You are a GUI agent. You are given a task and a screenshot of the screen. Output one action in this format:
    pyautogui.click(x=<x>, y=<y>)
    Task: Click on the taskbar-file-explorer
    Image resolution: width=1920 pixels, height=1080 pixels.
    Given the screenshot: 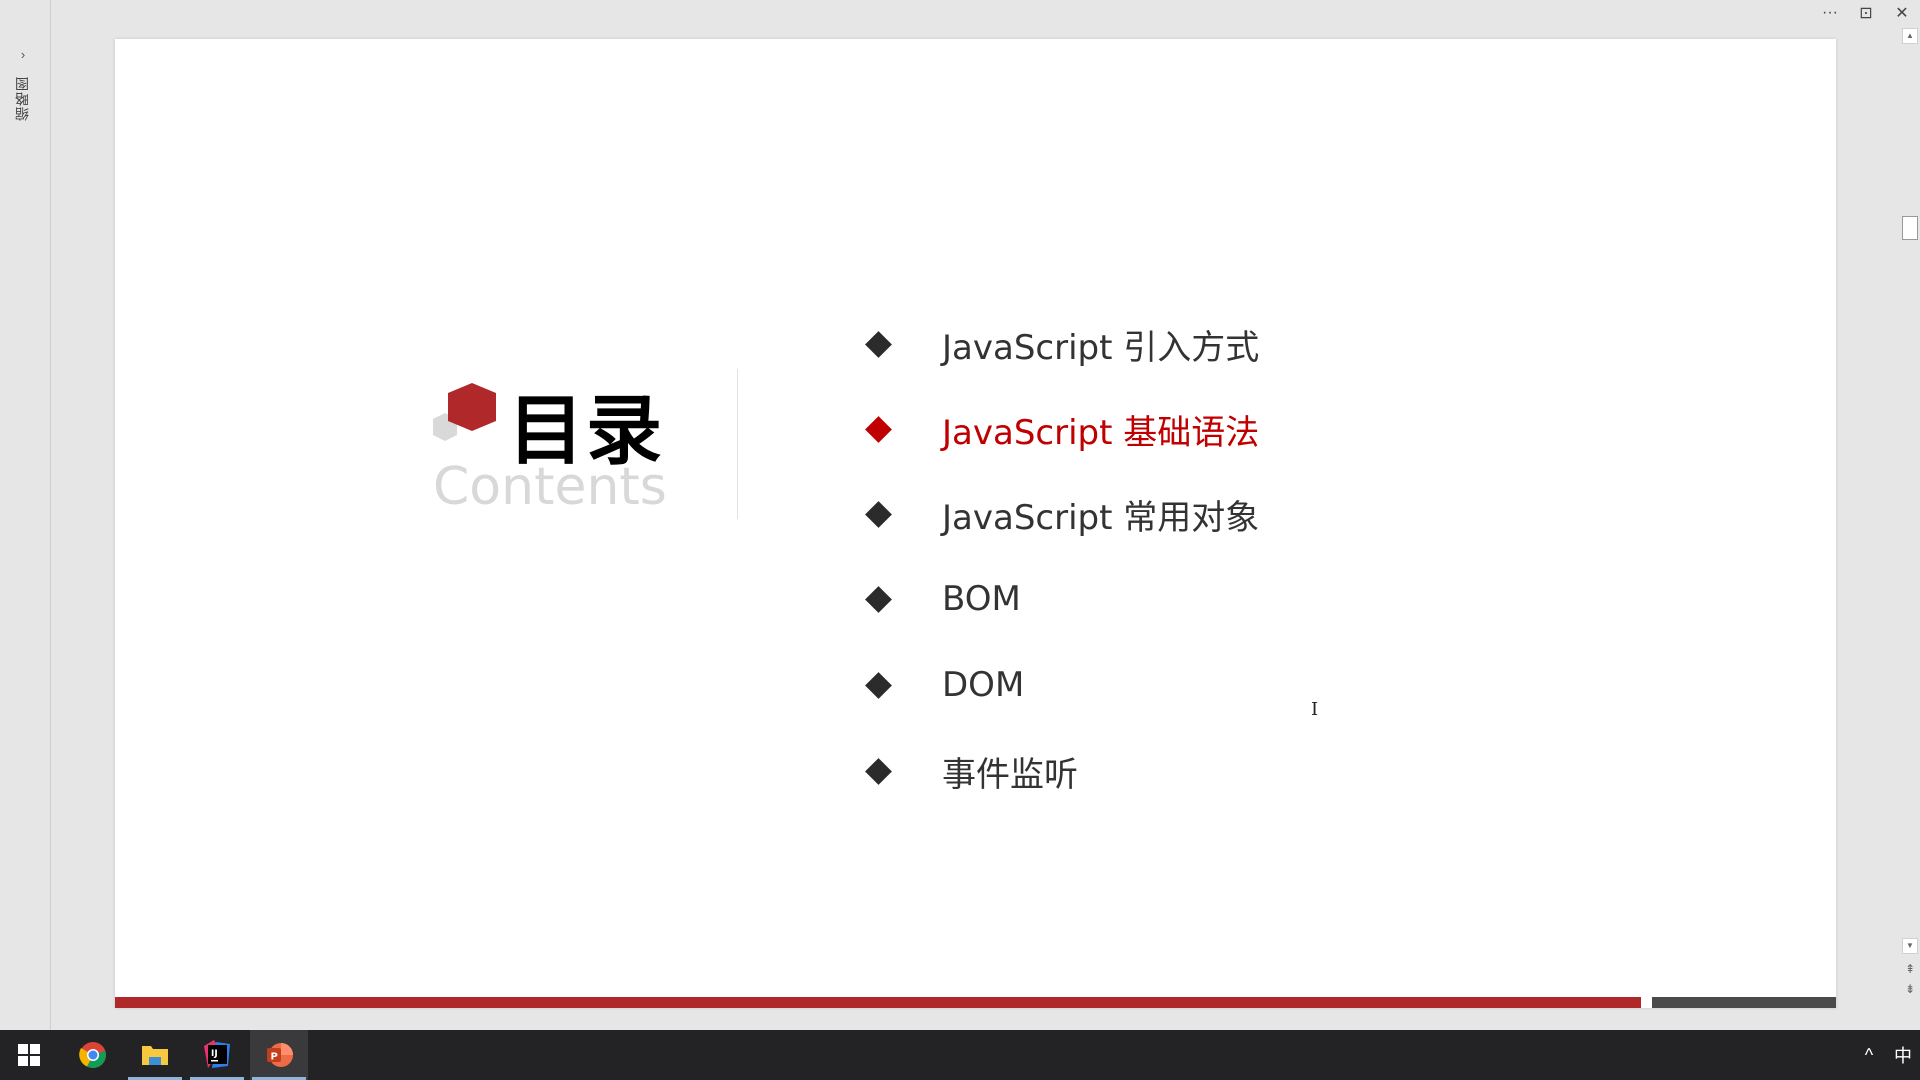 What is the action you would take?
    pyautogui.click(x=155, y=1055)
    